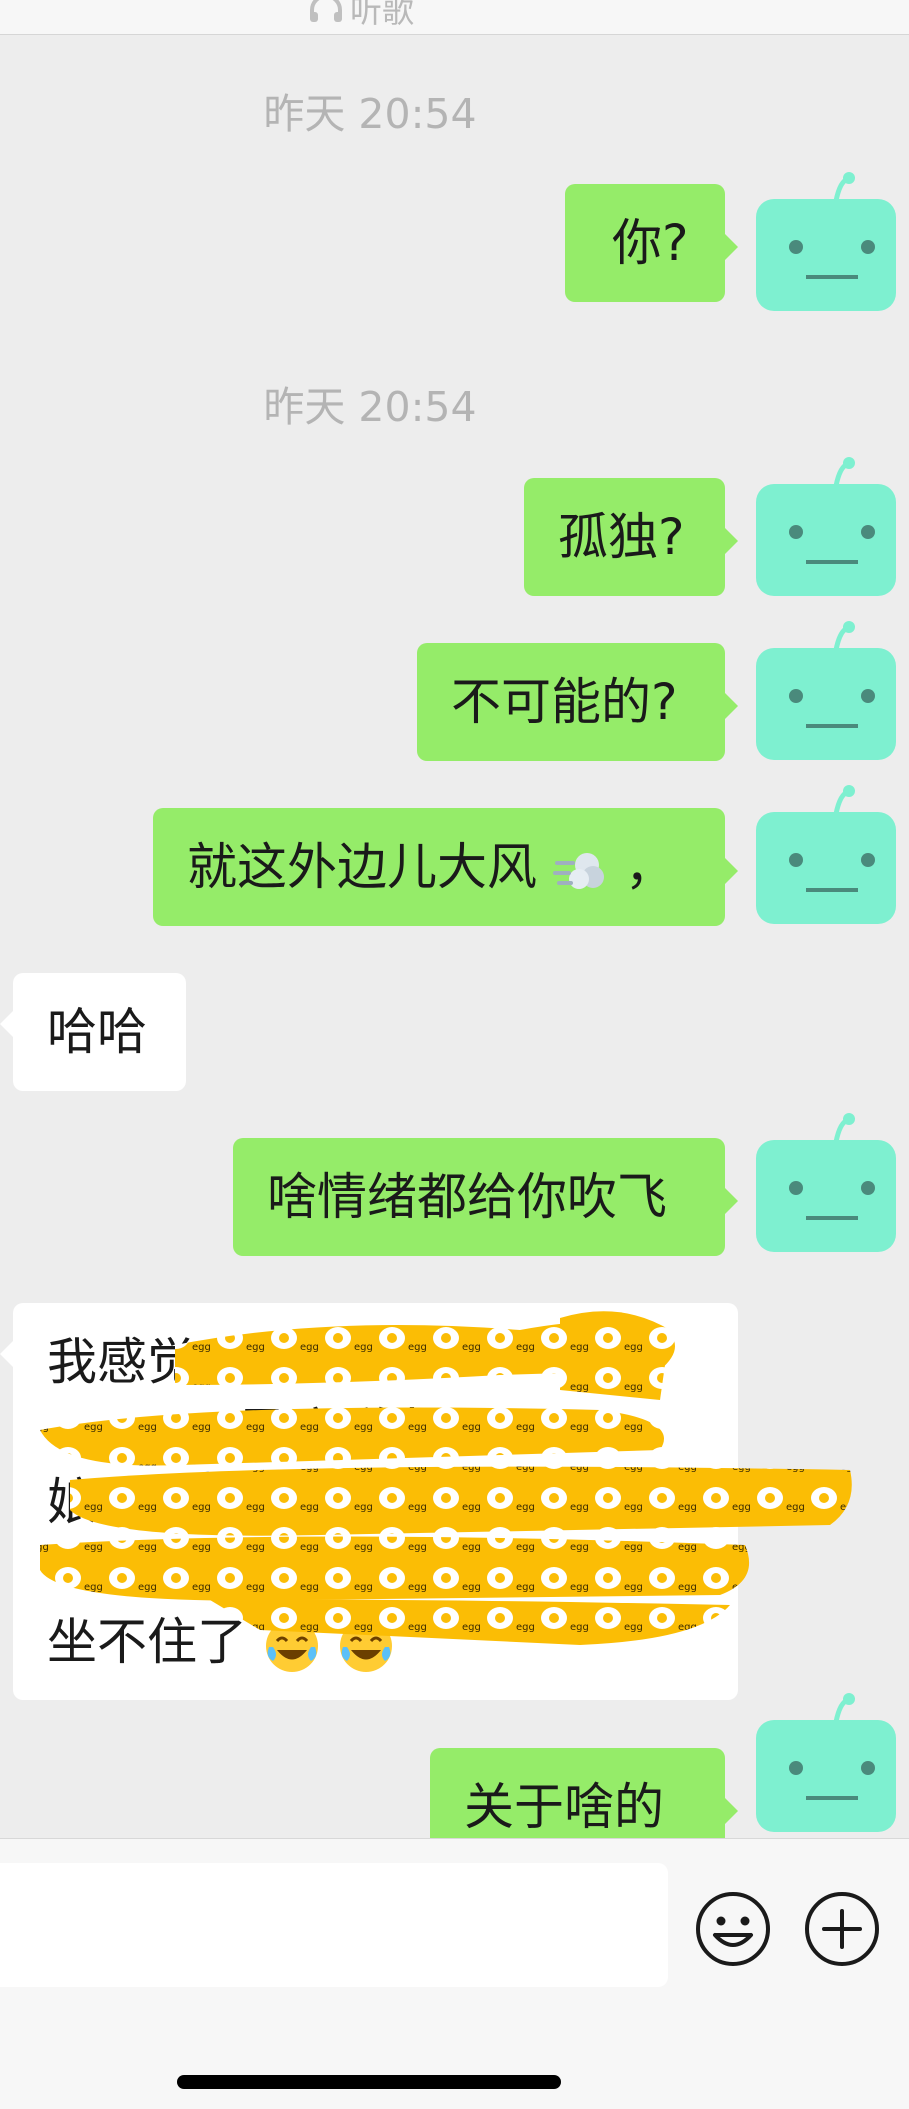 Image resolution: width=909 pixels, height=2109 pixels. I want to click on home-indicator, so click(369, 2082).